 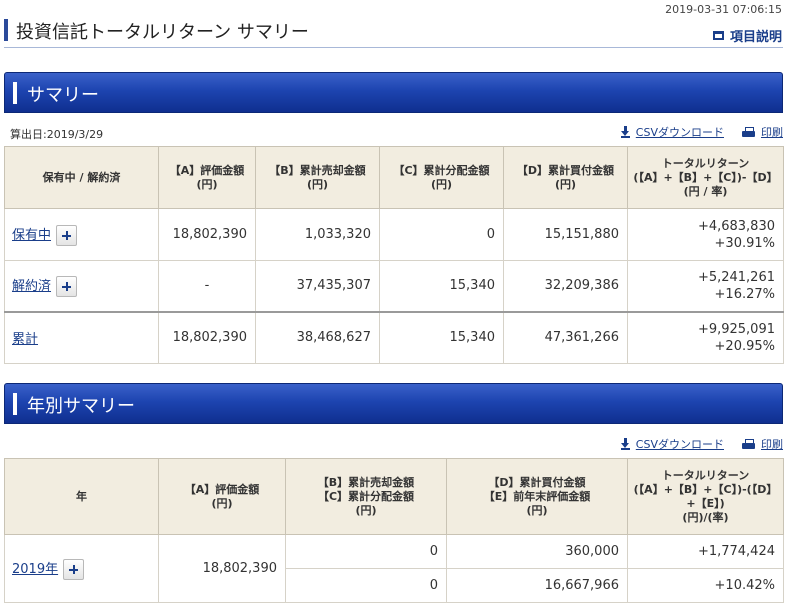 I want to click on annual-csv-download-link: CSVダウンロード, so click(x=672, y=444).